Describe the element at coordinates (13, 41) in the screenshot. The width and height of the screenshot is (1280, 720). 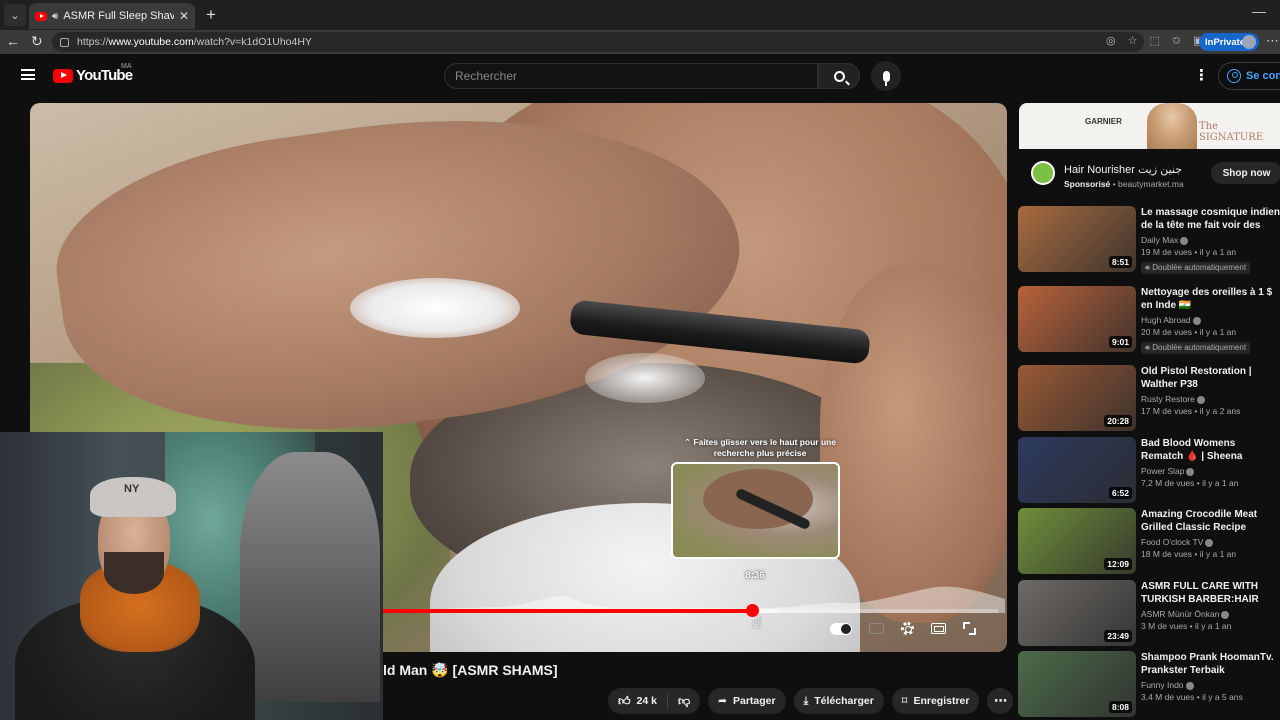
I see `back-arrow-icon: ←` at that location.